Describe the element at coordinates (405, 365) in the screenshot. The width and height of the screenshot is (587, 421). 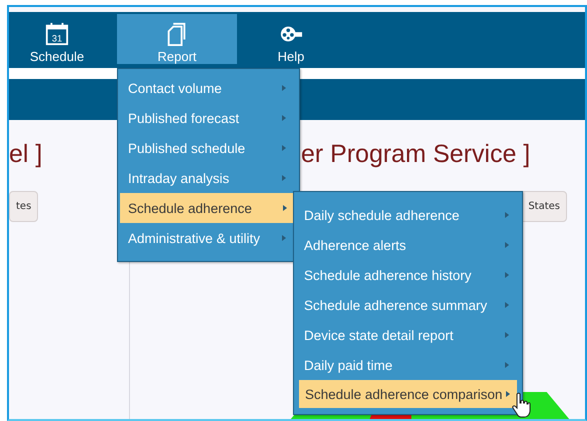
I see `menu-item: Daily paid time` at that location.